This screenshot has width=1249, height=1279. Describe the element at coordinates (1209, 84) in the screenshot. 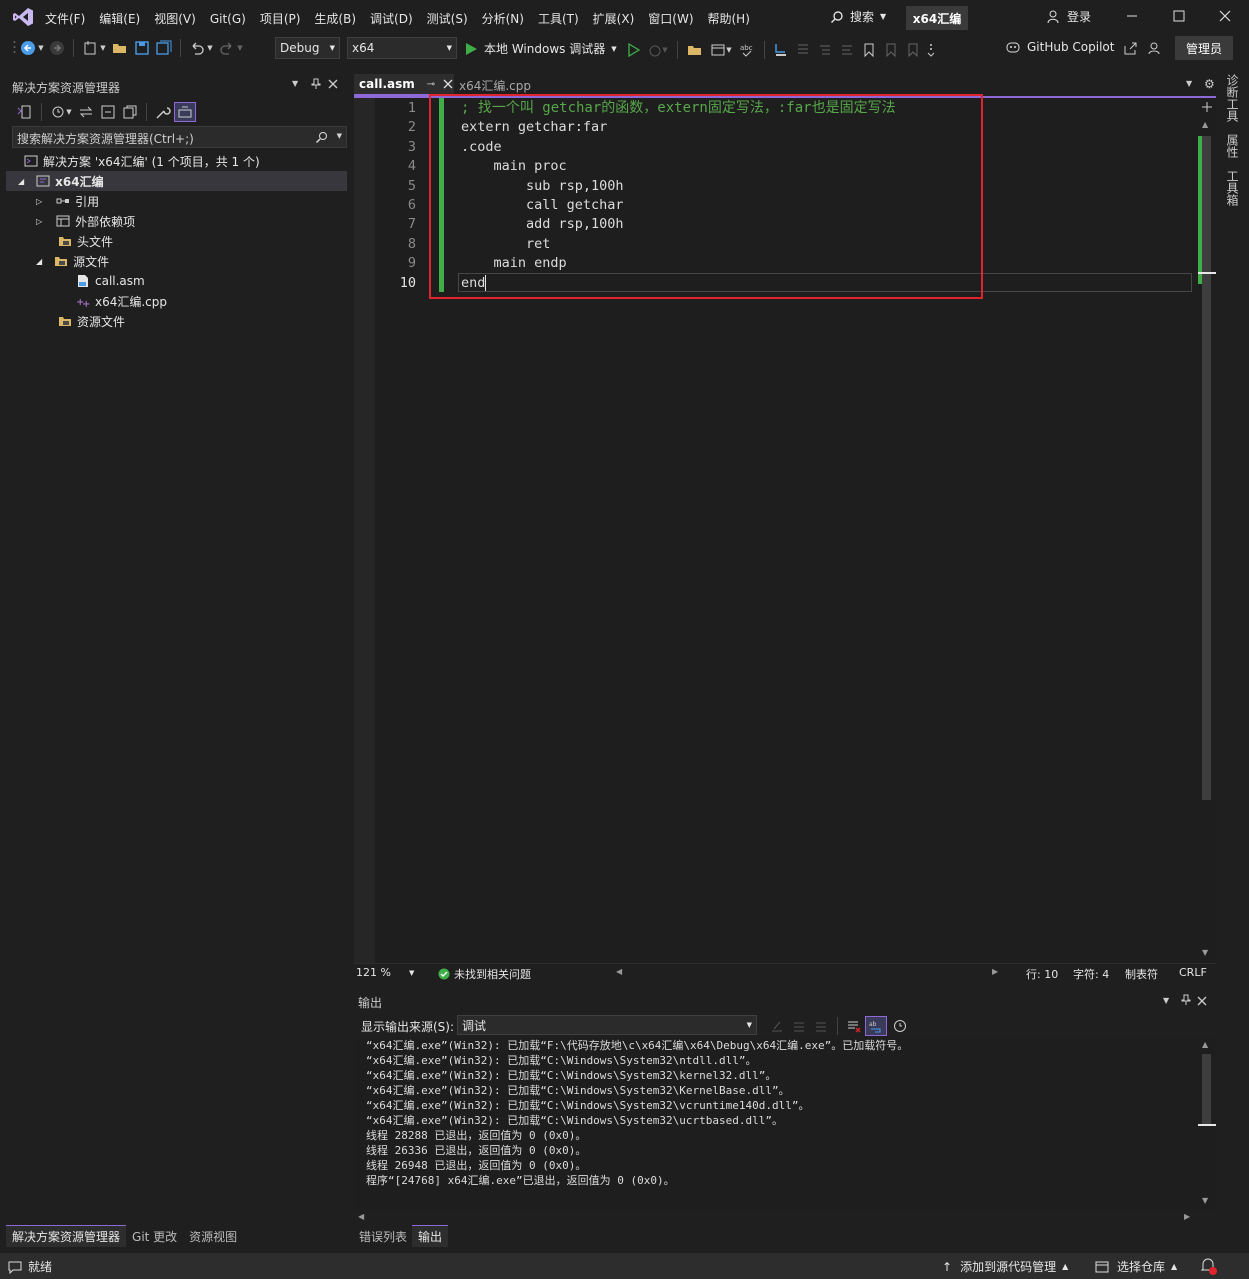

I see `gear-icon: ⚙` at that location.